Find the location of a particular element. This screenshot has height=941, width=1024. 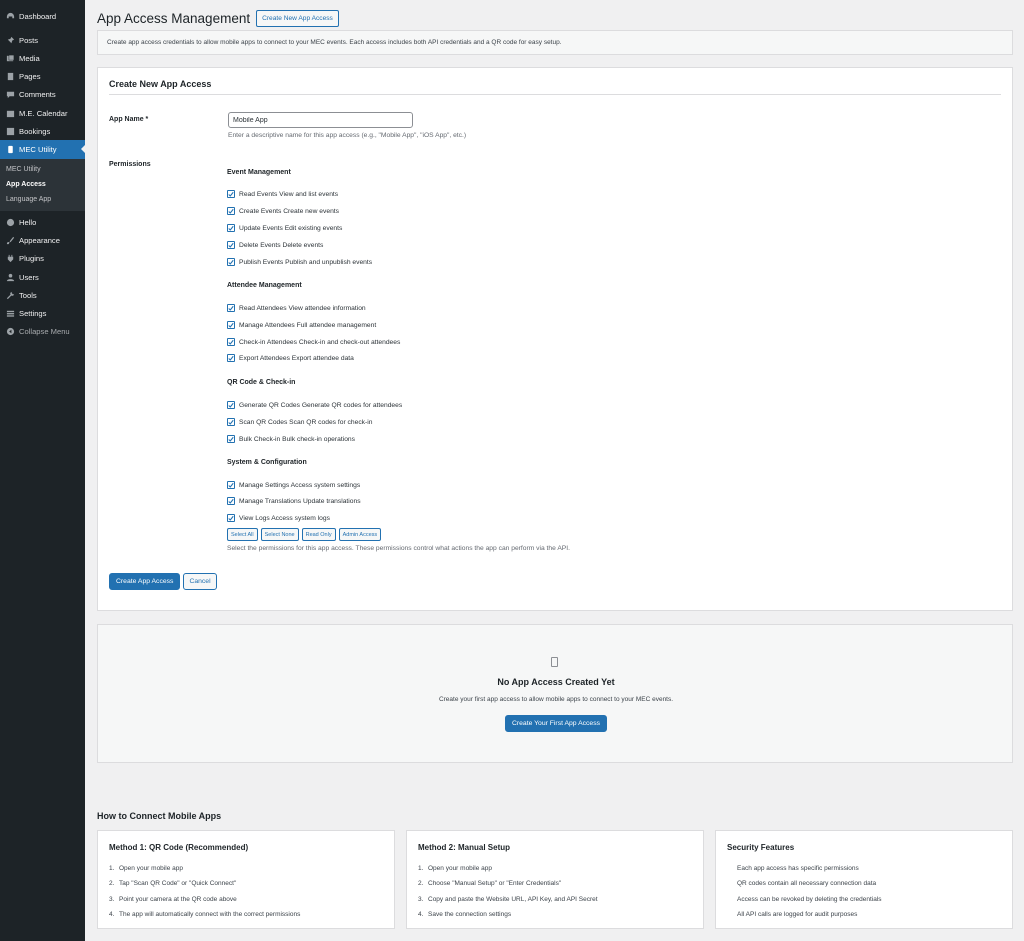

perm-label: Read Attendees View attendee information is located at coordinates (302, 308).